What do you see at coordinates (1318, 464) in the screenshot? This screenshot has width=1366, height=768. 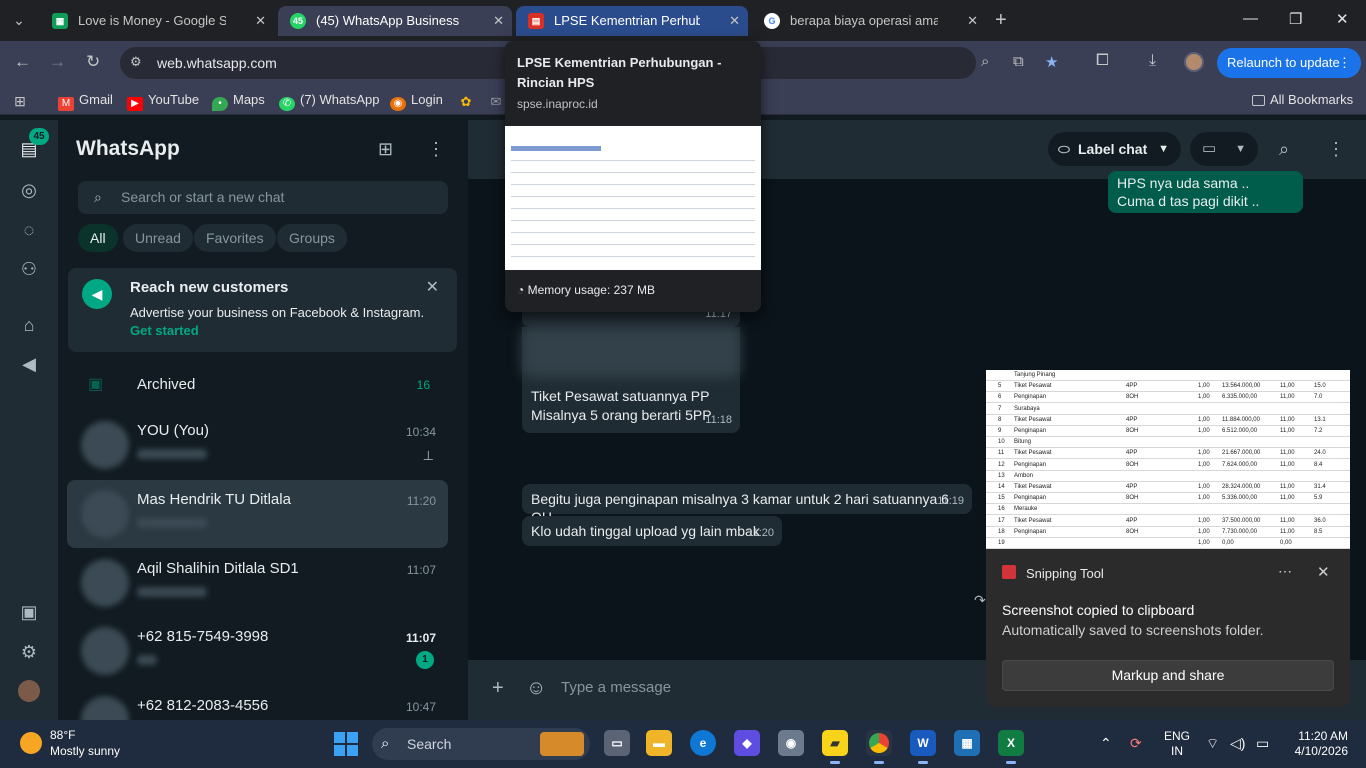 I see `preview-cell: 8.4` at bounding box center [1318, 464].